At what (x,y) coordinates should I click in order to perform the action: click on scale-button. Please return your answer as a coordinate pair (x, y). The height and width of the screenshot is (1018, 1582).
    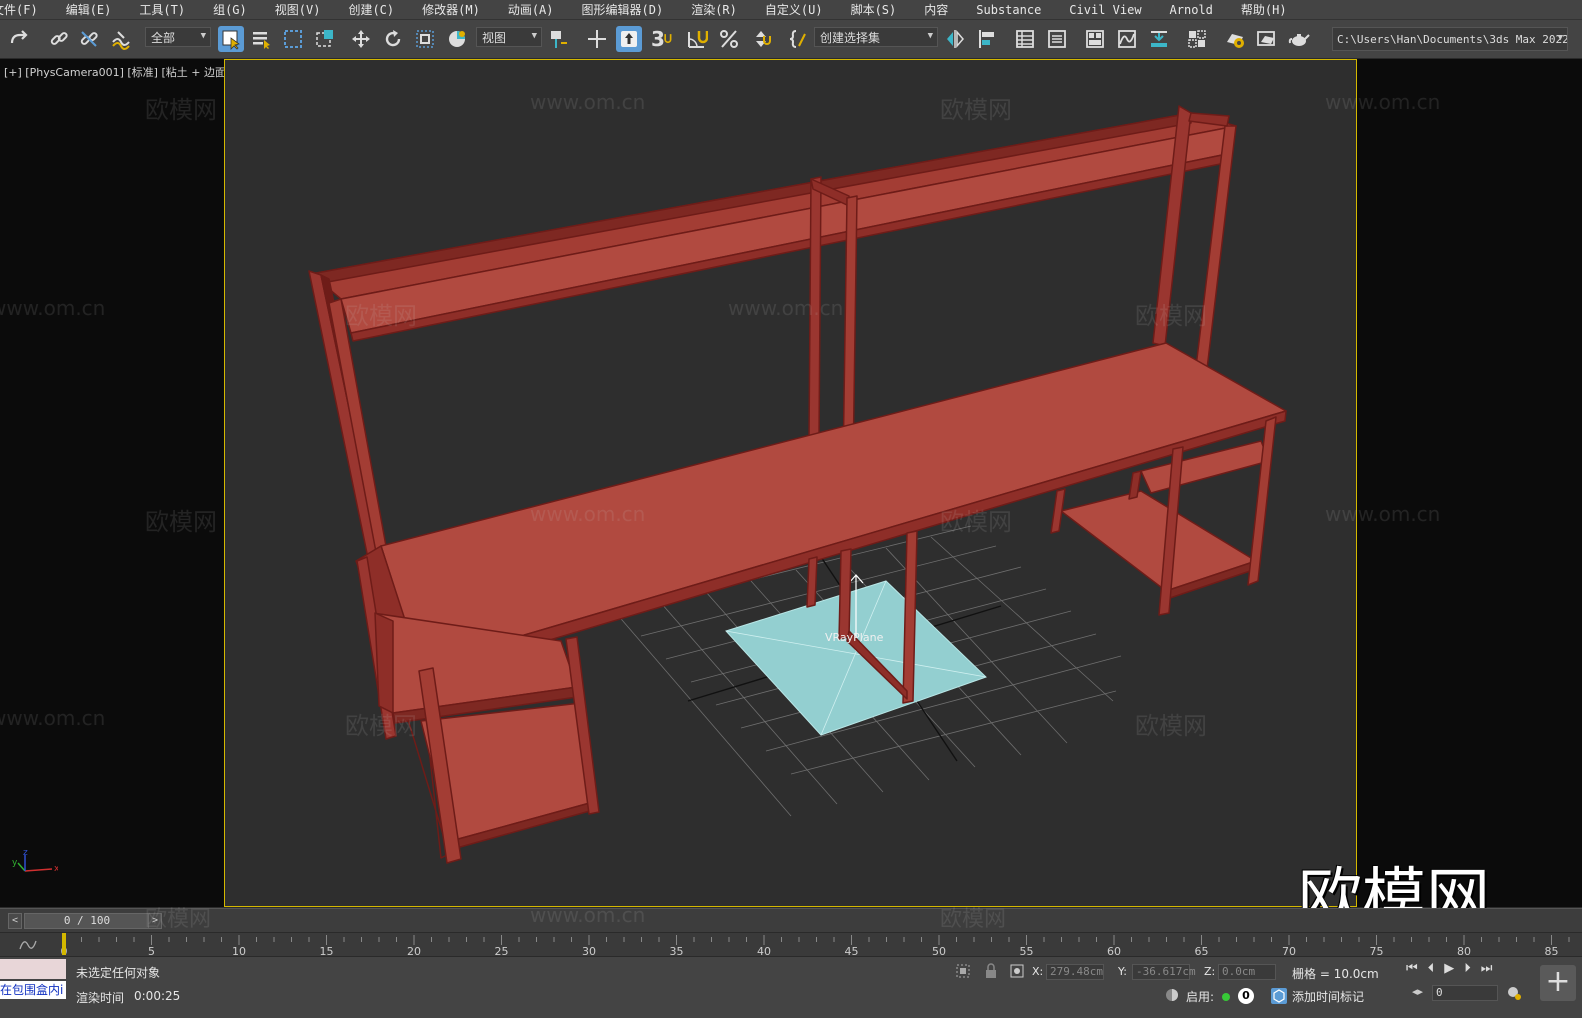
    Looking at the image, I should click on (425, 39).